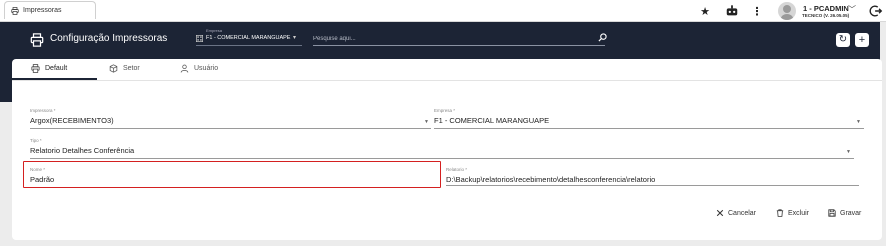 This screenshot has height=246, width=886. I want to click on trash-icon, so click(780, 213).